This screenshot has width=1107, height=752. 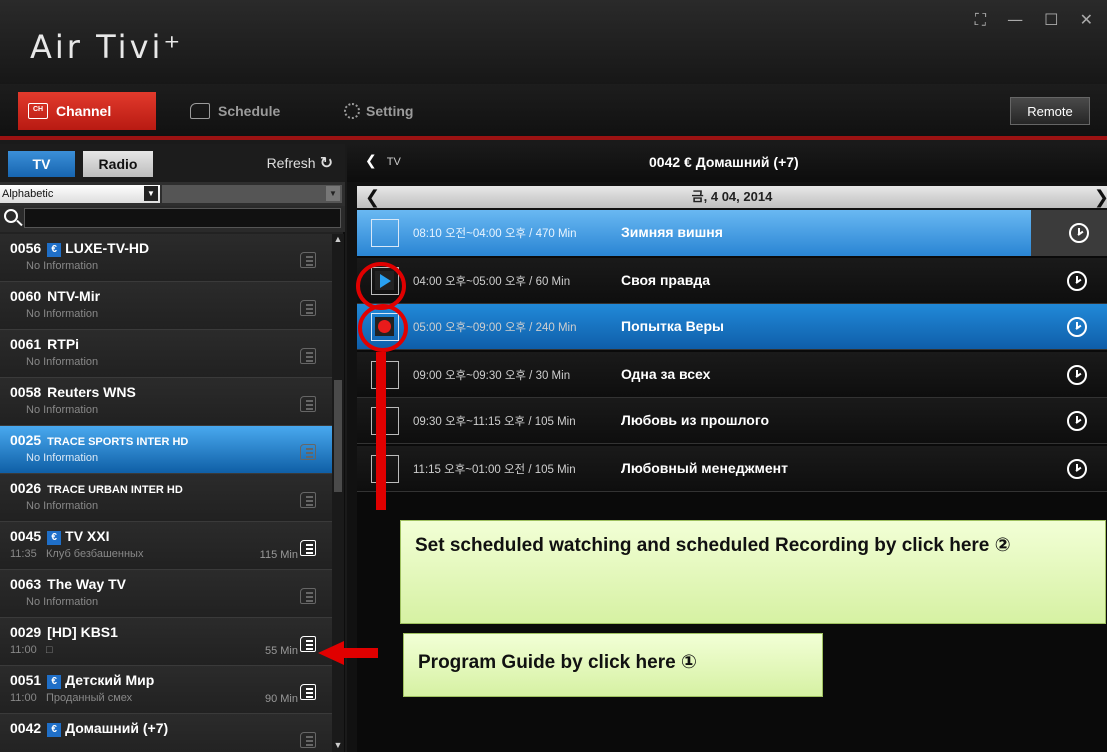 I want to click on schedule-clock-button, so click(x=1069, y=233).